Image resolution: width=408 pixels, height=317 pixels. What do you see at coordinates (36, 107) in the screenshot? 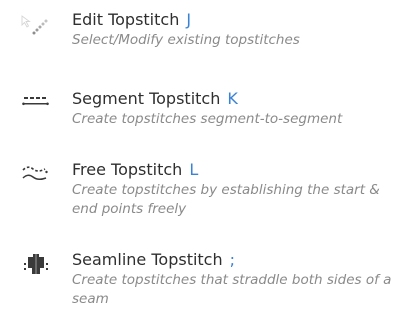
I see `segment-topstitch-icon` at bounding box center [36, 107].